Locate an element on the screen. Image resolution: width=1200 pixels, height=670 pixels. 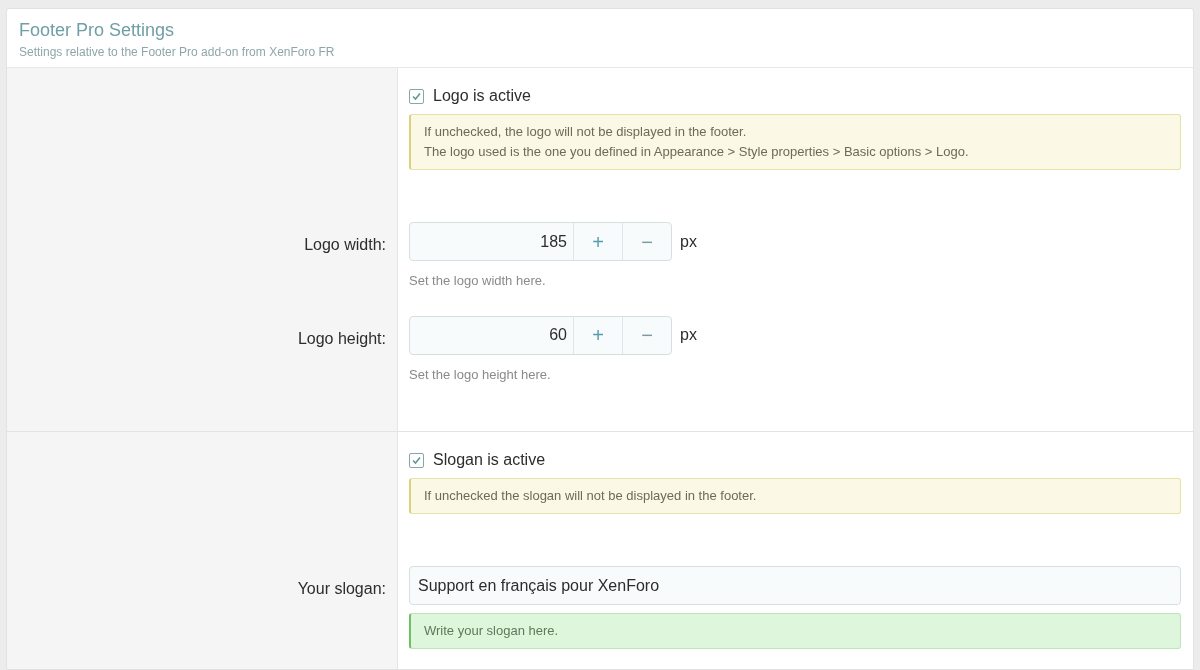
hint-message: If unchecked the slogan will not be displayed in the footer. is located at coordinates (795, 496).